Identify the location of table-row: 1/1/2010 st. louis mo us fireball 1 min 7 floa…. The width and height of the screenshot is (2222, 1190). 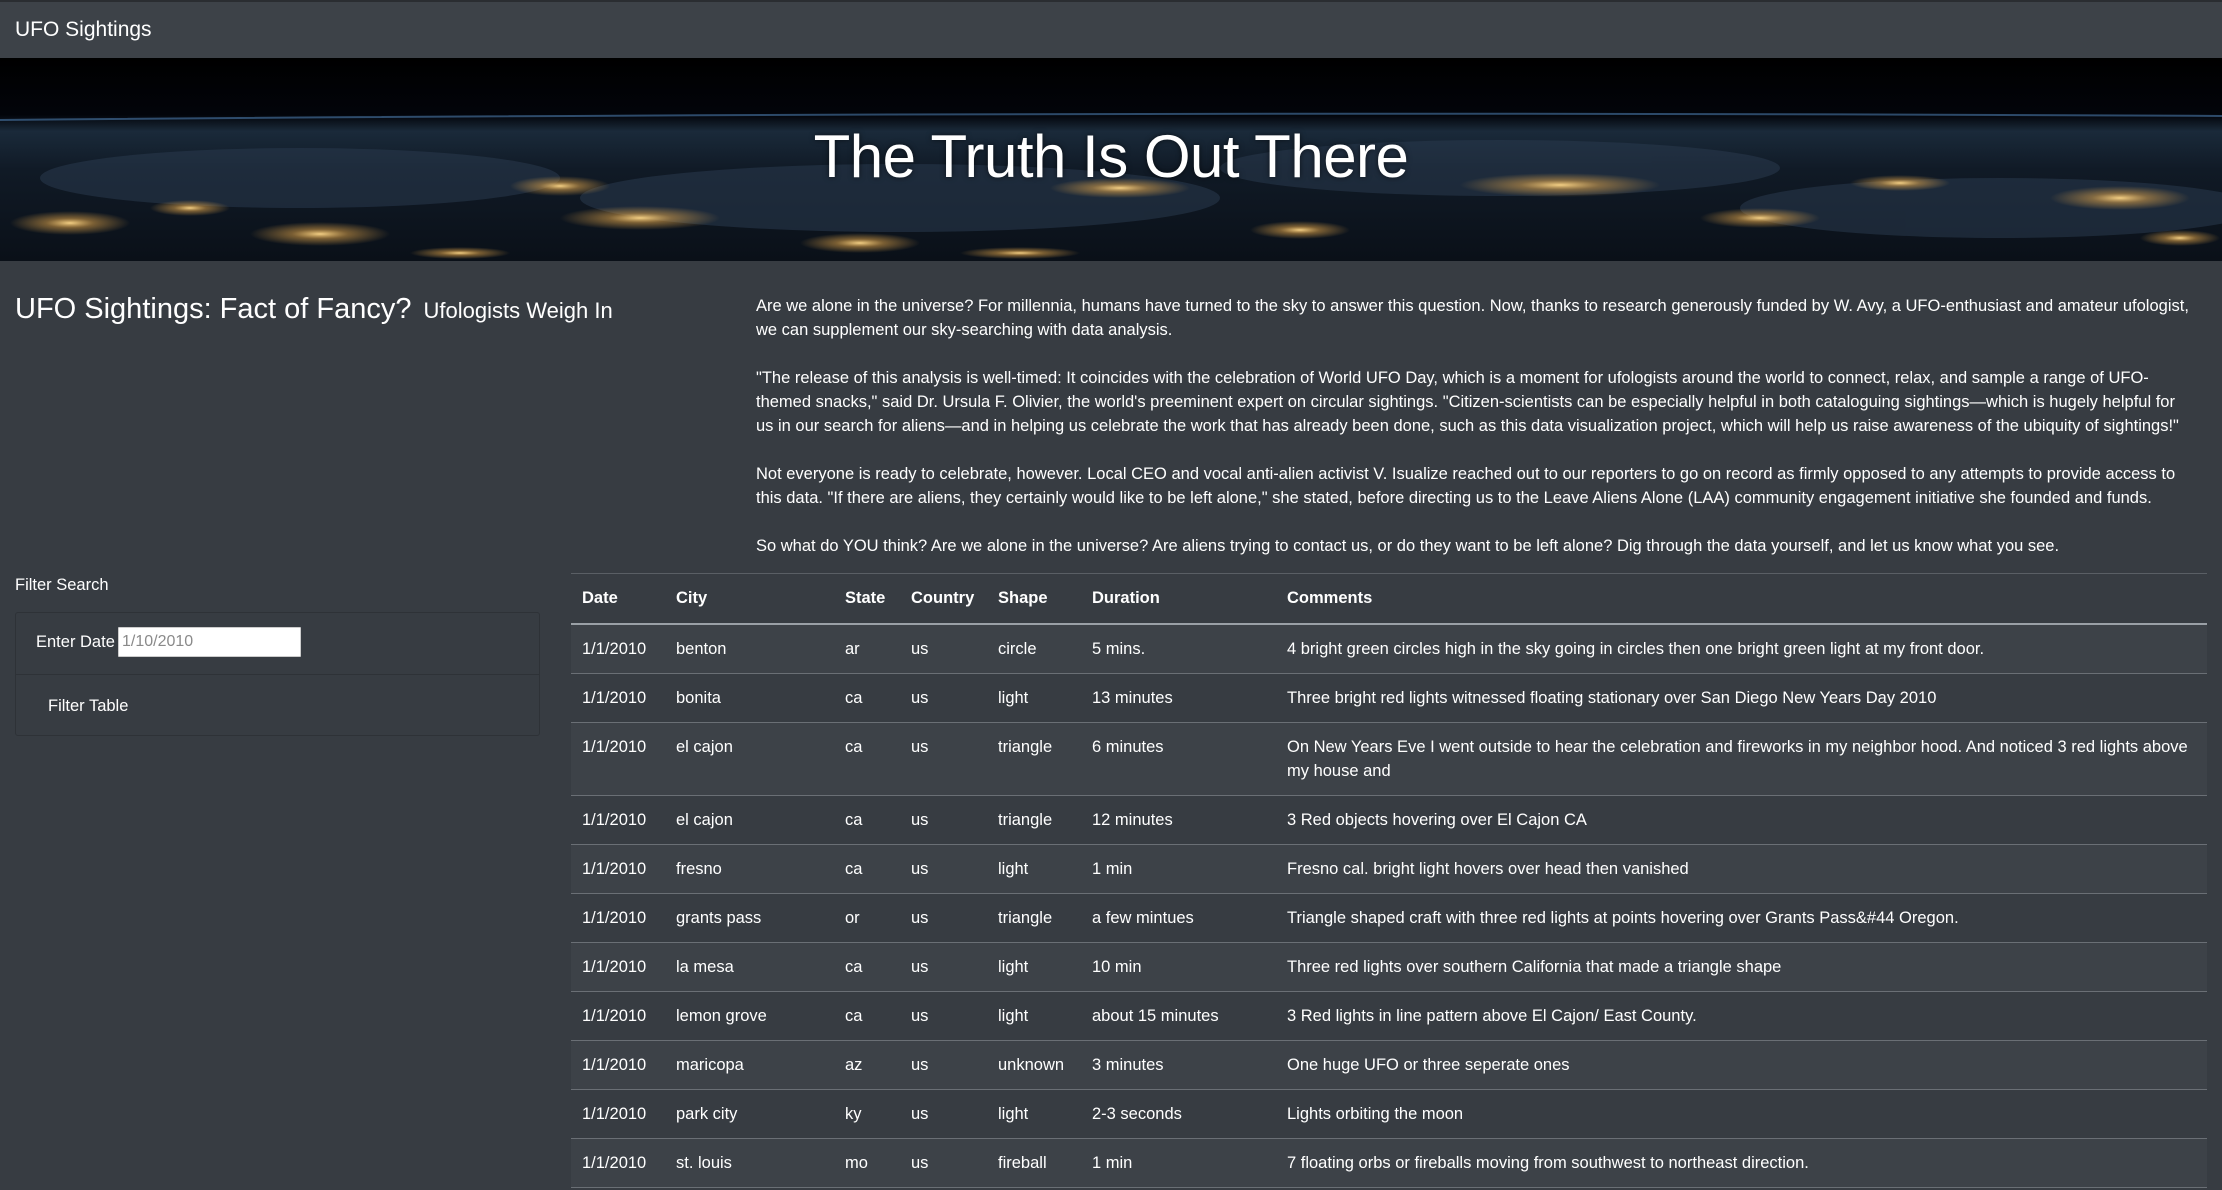
(1389, 1163).